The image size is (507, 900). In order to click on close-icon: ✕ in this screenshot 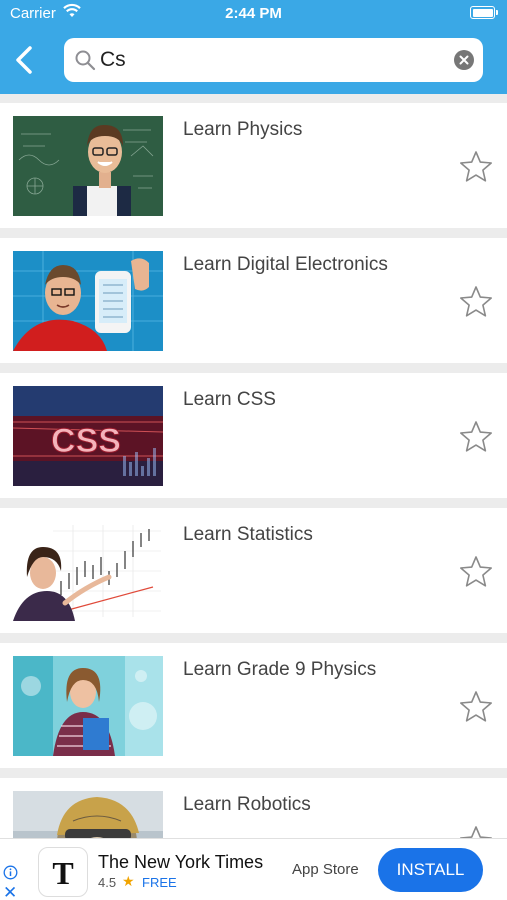, I will do `click(10, 891)`.